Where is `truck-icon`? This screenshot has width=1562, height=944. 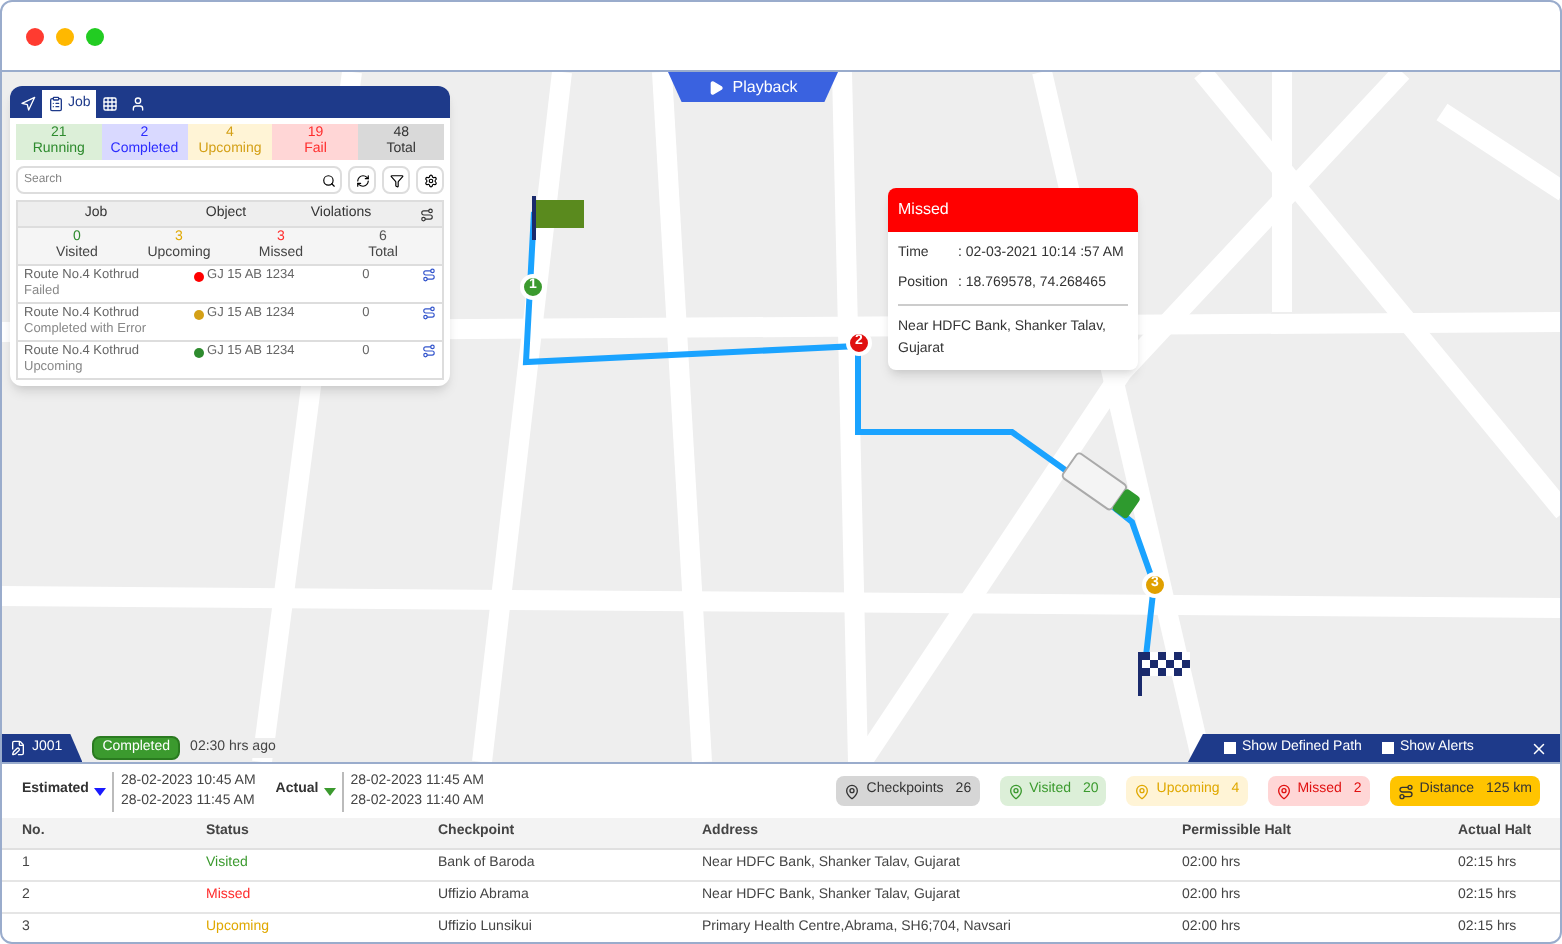
truck-icon is located at coordinates (1102, 488).